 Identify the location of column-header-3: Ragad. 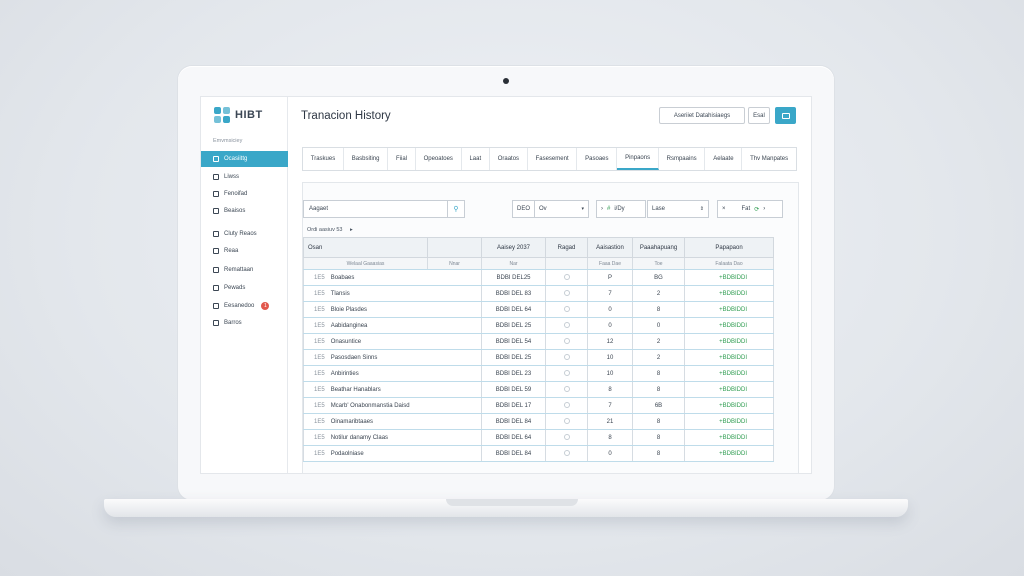
(566, 247).